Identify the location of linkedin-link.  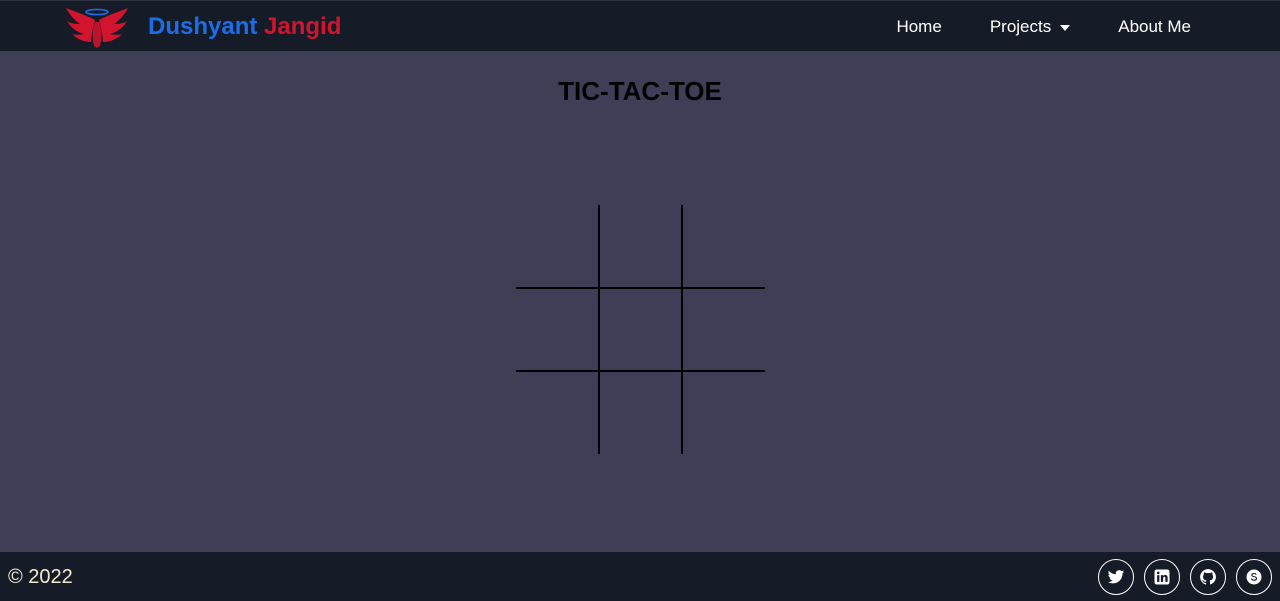
(1162, 577).